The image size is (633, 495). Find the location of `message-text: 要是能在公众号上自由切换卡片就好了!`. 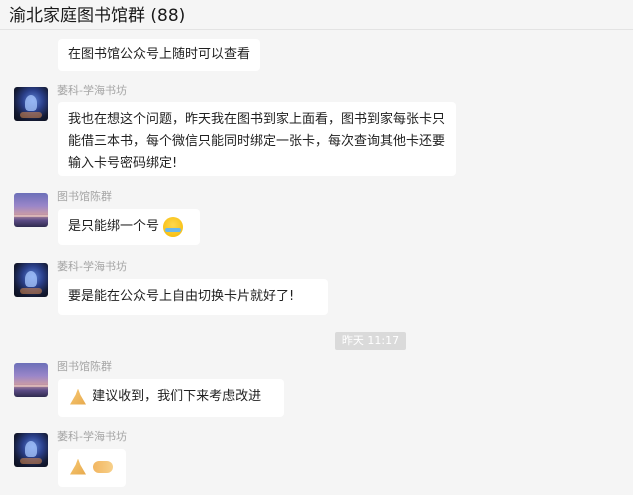

message-text: 要是能在公众号上自由切换卡片就好了! is located at coordinates (181, 296).